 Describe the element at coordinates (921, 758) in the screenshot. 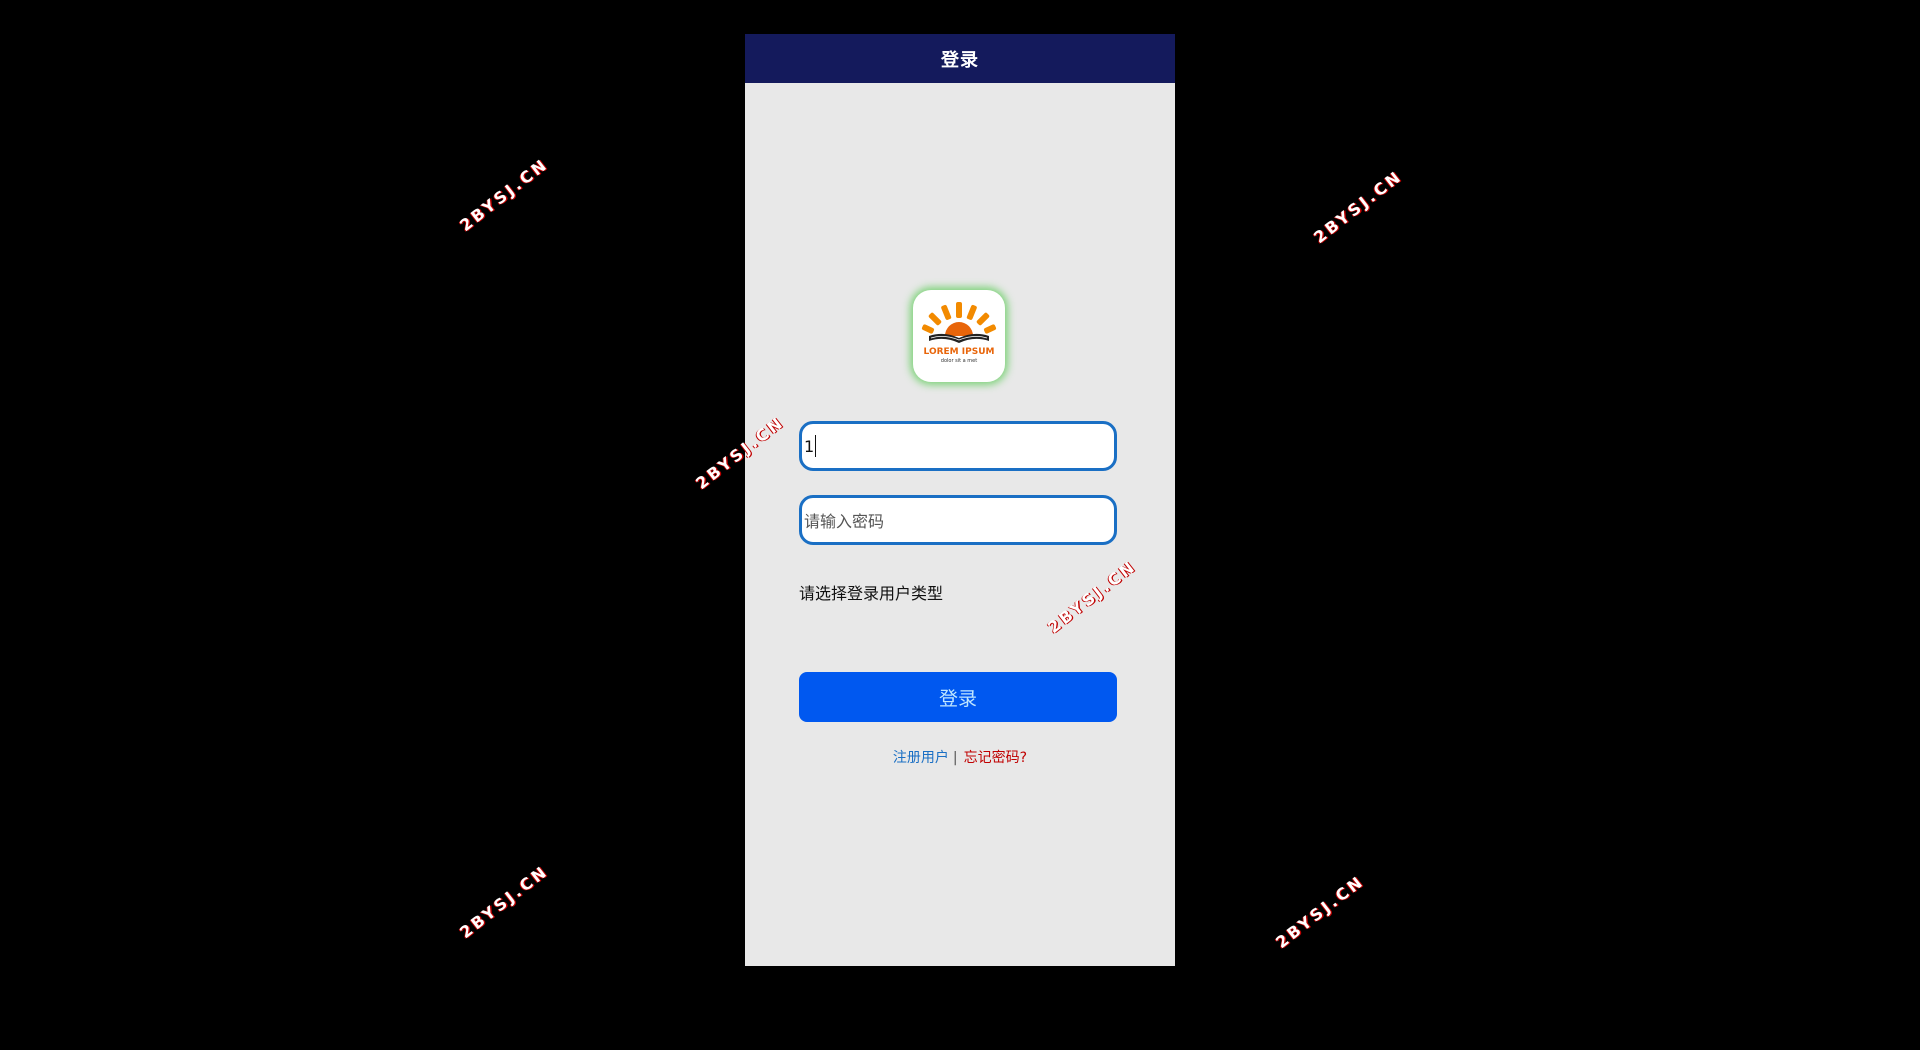

I see `register-link: 注册用户` at that location.